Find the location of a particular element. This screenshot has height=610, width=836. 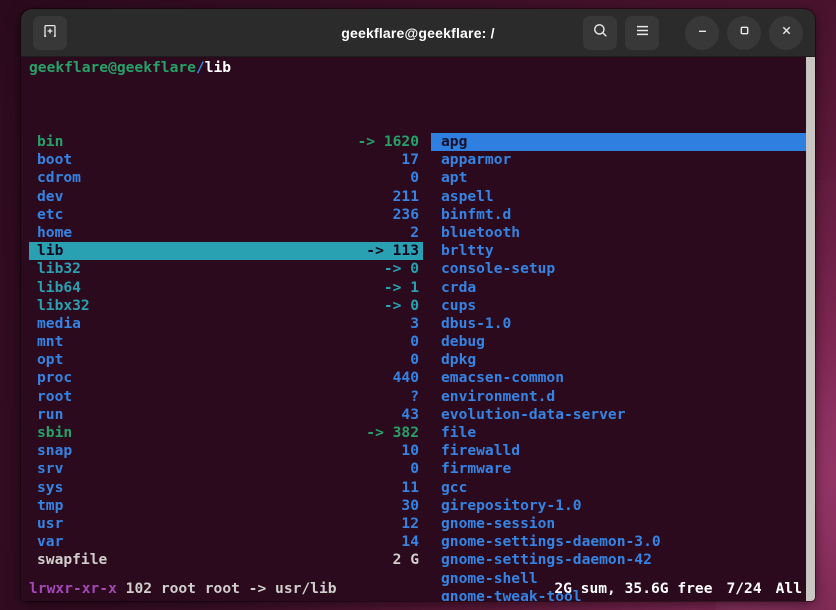

left-pane-entry: proc 440 is located at coordinates (226, 378).